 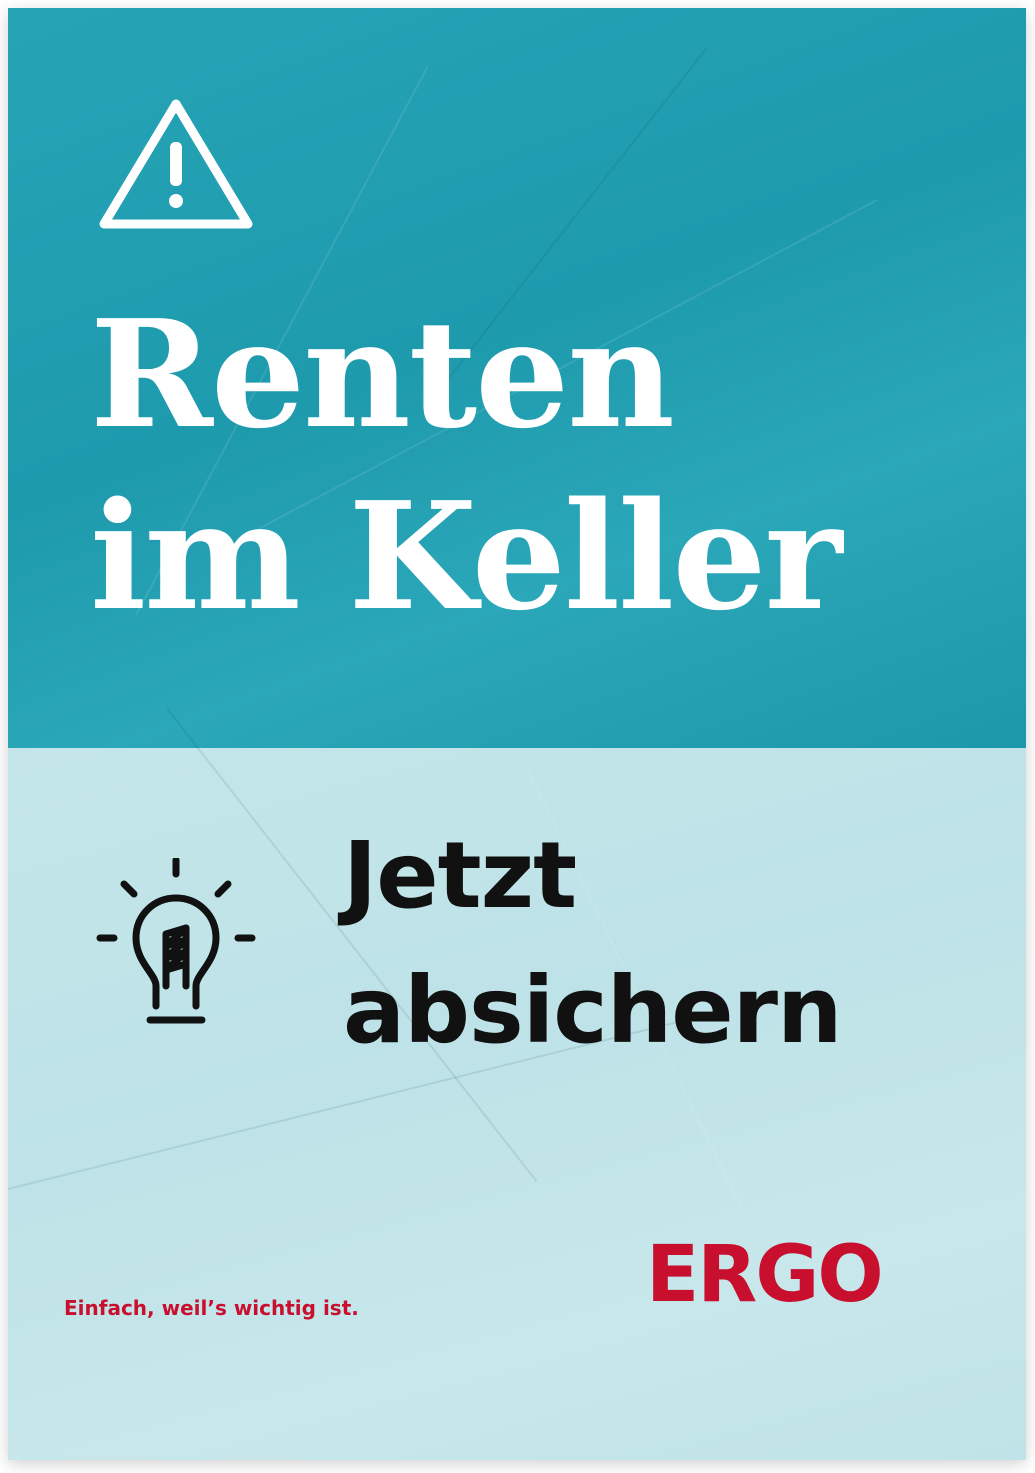 What do you see at coordinates (460, 875) in the screenshot?
I see `cta-line-1: Jetzt` at bounding box center [460, 875].